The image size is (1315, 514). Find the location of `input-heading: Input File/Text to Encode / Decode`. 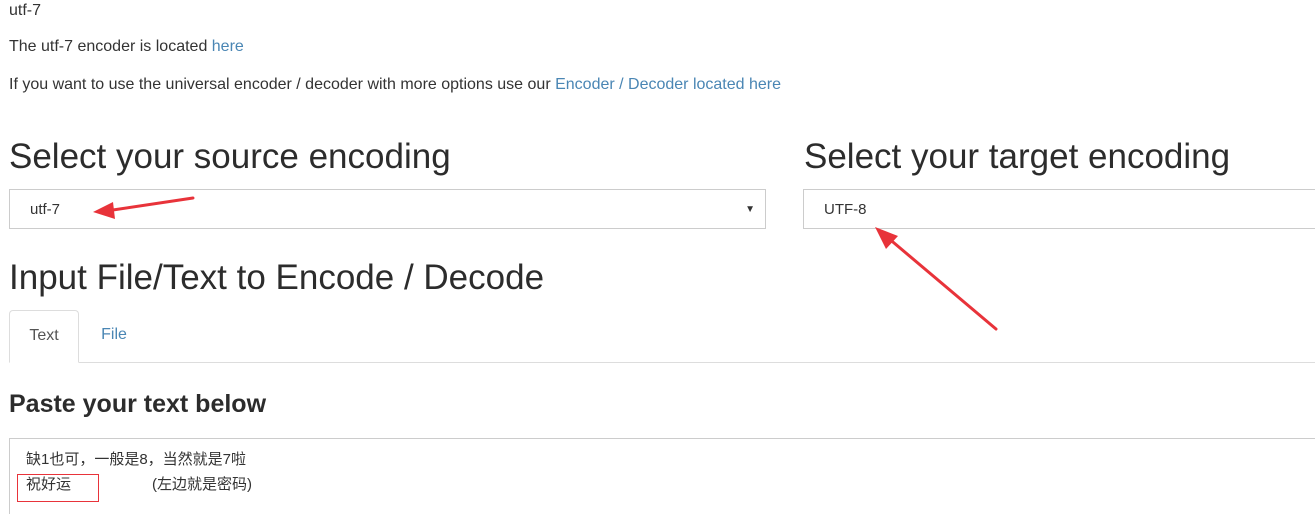

input-heading: Input File/Text to Encode / Decode is located at coordinates (277, 277).